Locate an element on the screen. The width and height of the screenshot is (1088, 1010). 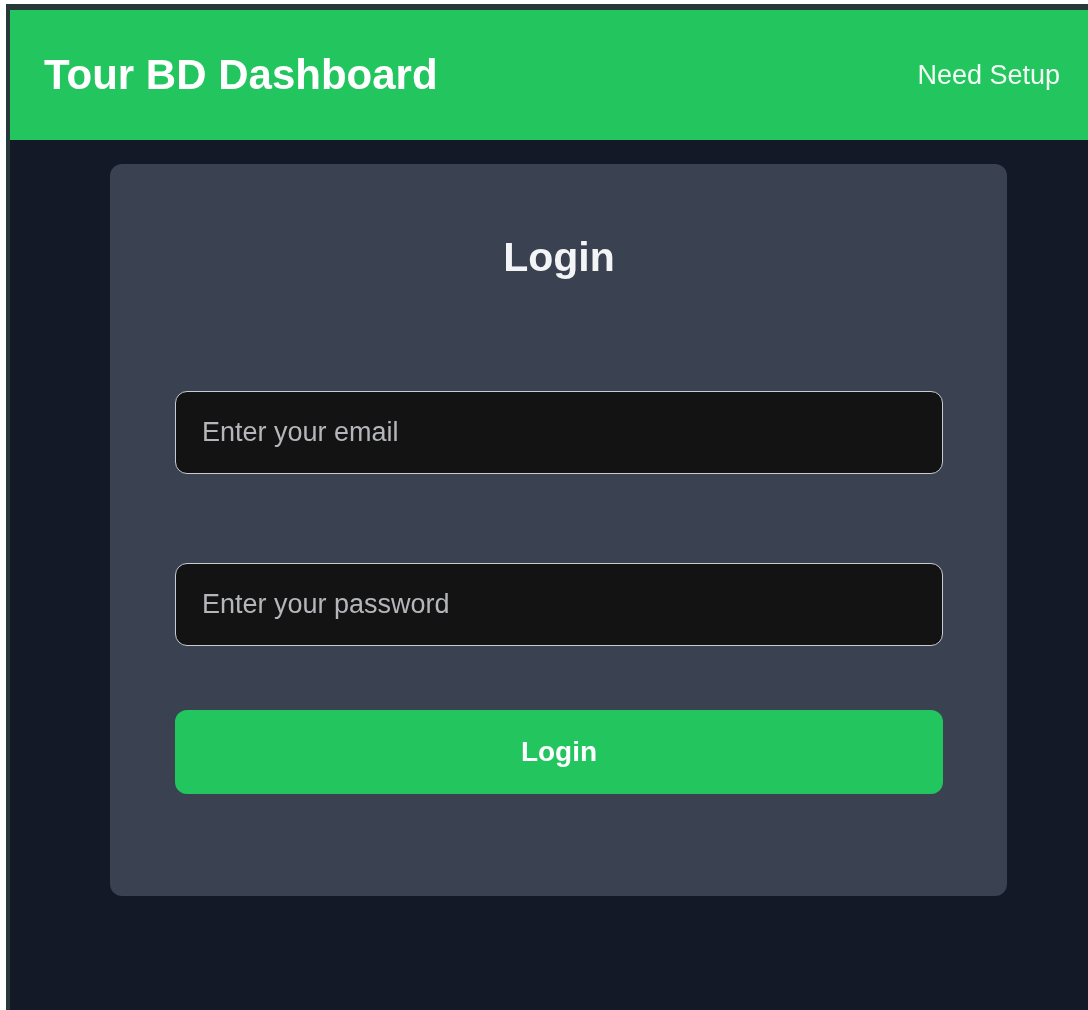
input-field: Enter your email is located at coordinates (559, 432).